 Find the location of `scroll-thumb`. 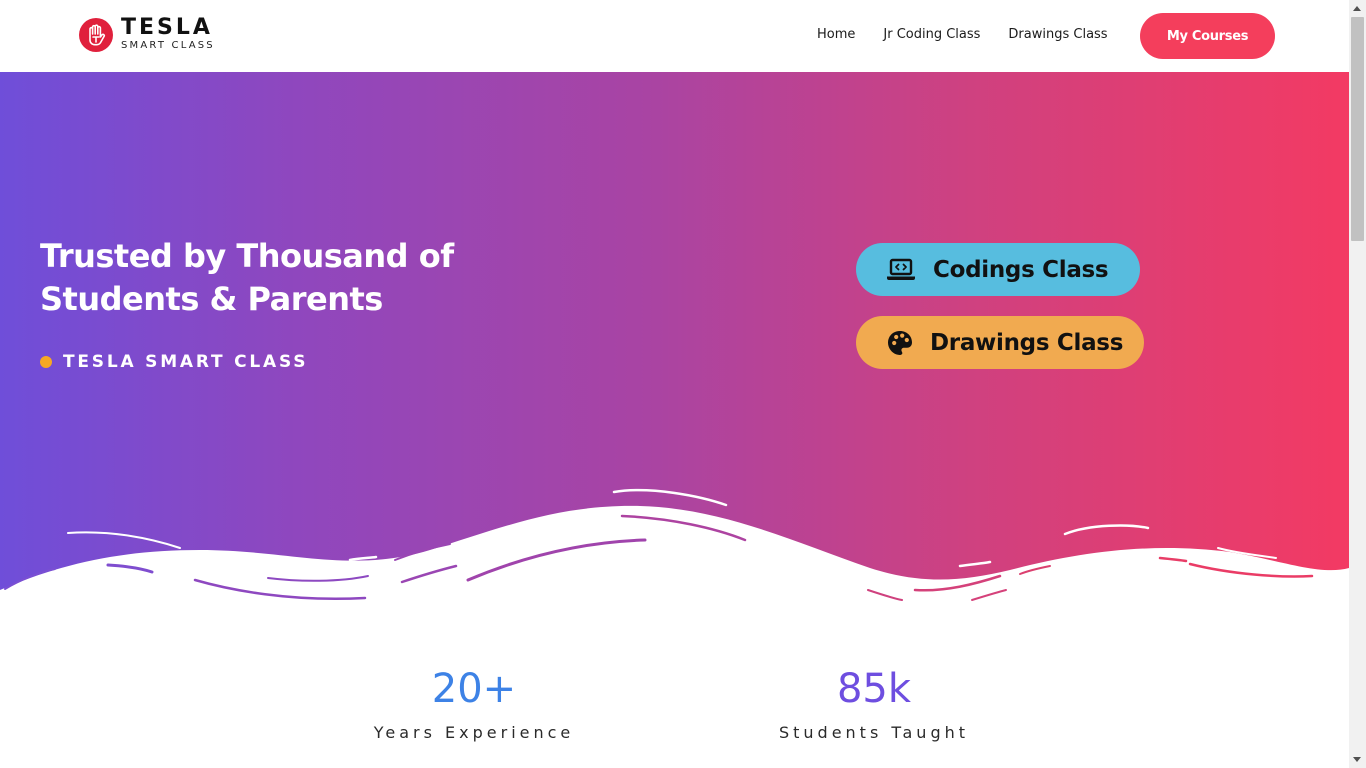

scroll-thumb is located at coordinates (1357, 129).